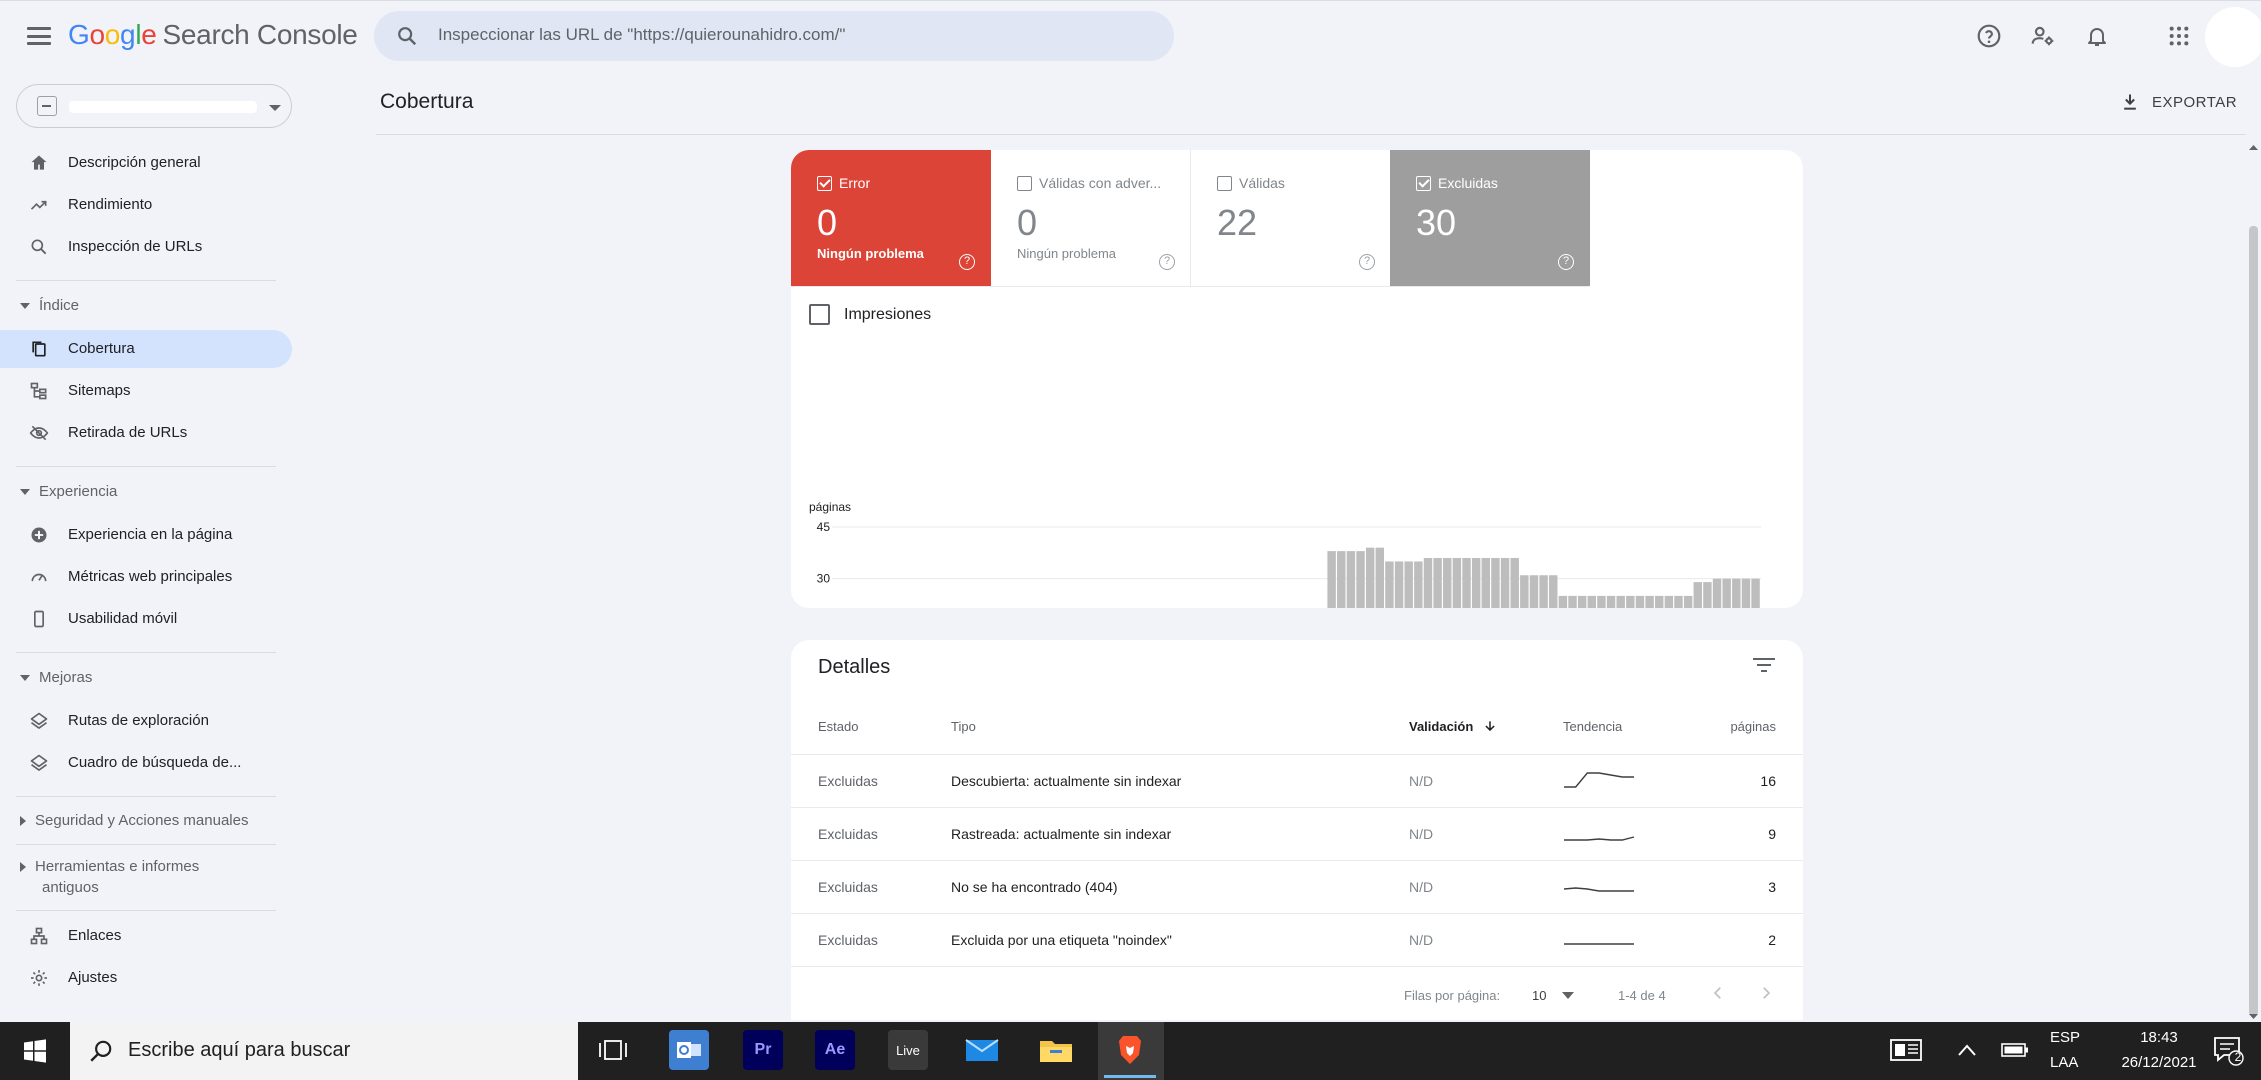 The height and width of the screenshot is (1080, 2261). I want to click on sidebar-item-url-inspection: Inspección de URLs, so click(146, 247).